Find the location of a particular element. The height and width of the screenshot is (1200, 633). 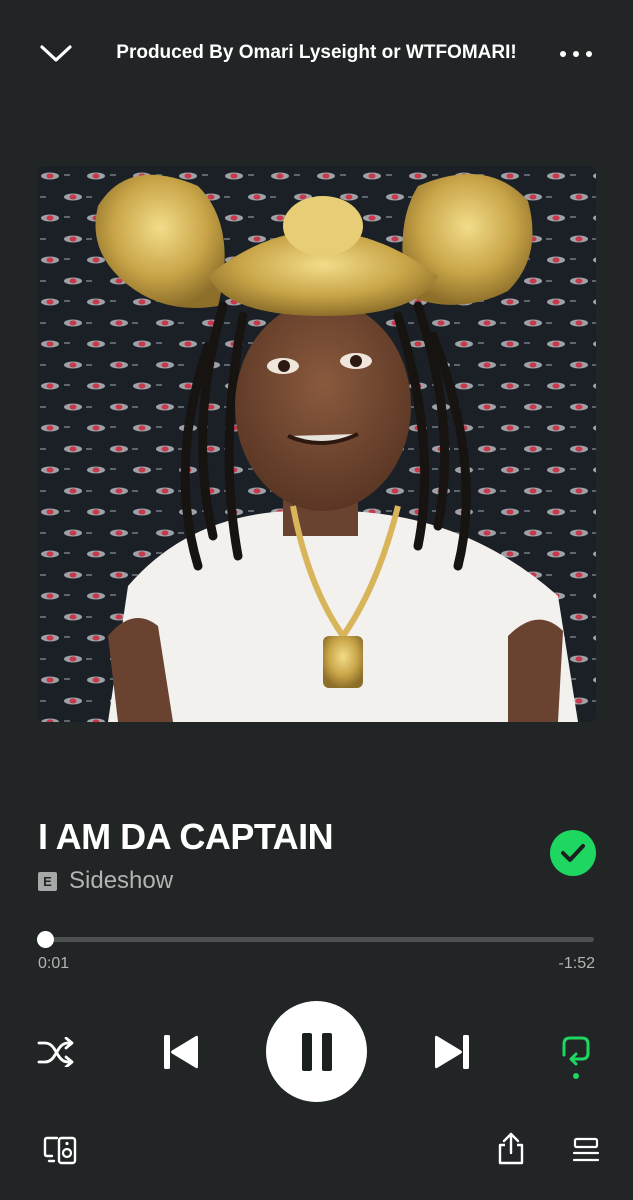

queue-button is located at coordinates (586, 1150).